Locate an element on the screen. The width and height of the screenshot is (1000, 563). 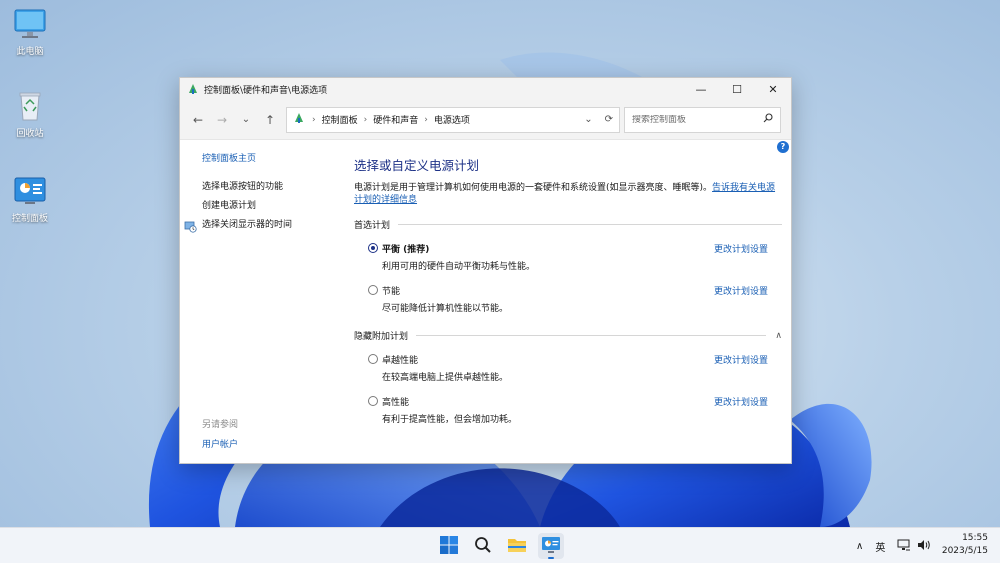
plan-ultimate-performance-radio is located at coordinates (373, 359).